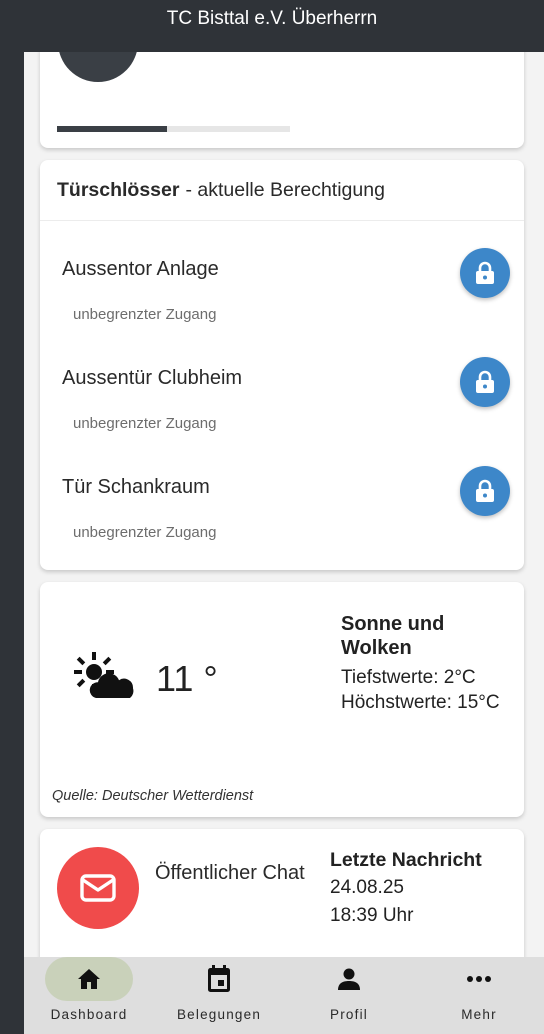  I want to click on lock-item-aussentuer-clubheim: Aussentür Clubheim unbegrenzter Zugang, so click(282, 407).